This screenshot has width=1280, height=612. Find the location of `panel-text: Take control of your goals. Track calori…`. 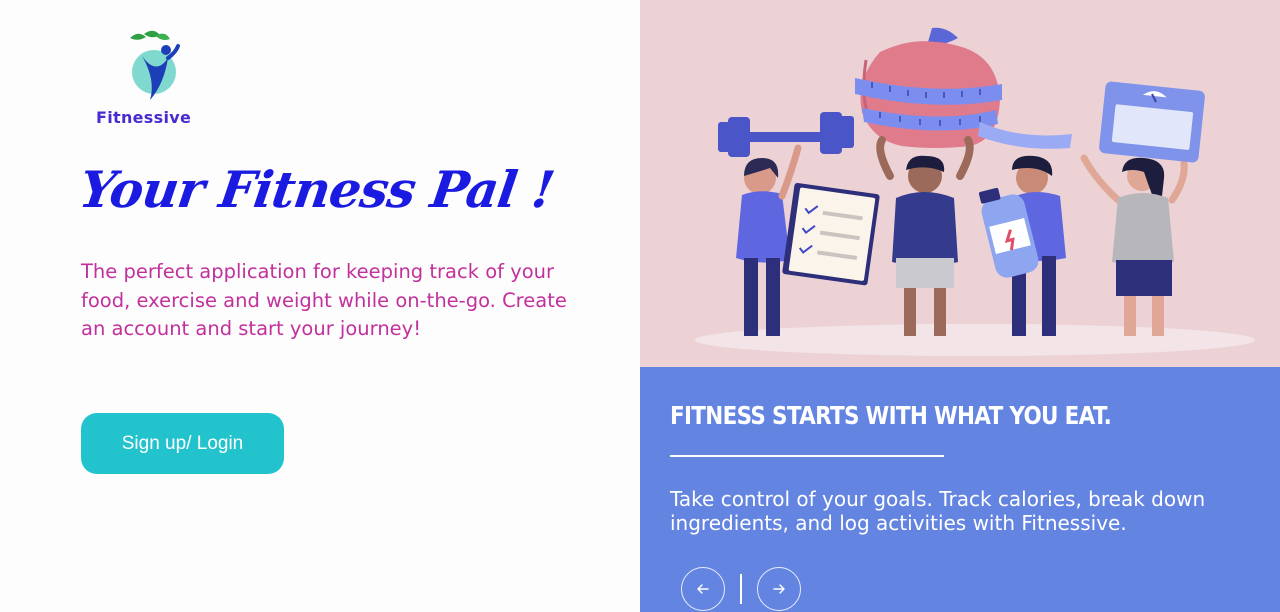

panel-text: Take control of your goals. Track calori… is located at coordinates (938, 511).